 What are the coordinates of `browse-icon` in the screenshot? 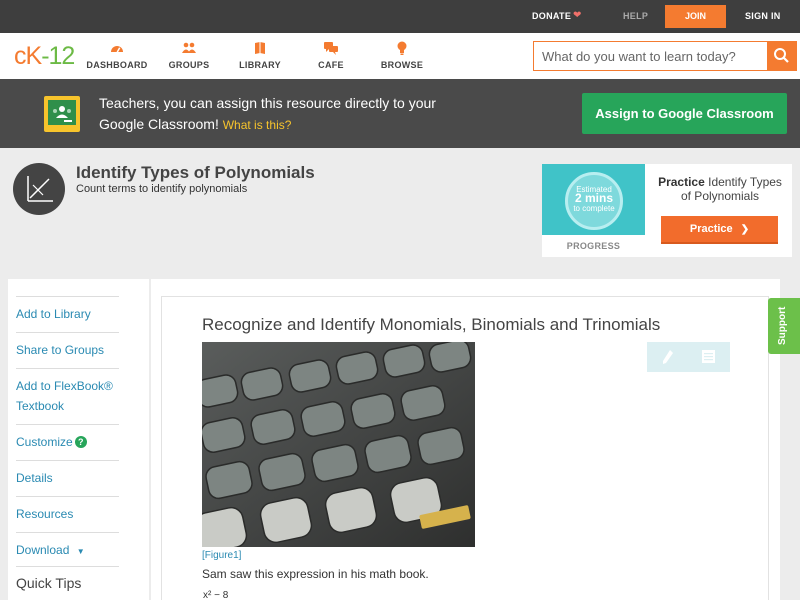 It's located at (402, 48).